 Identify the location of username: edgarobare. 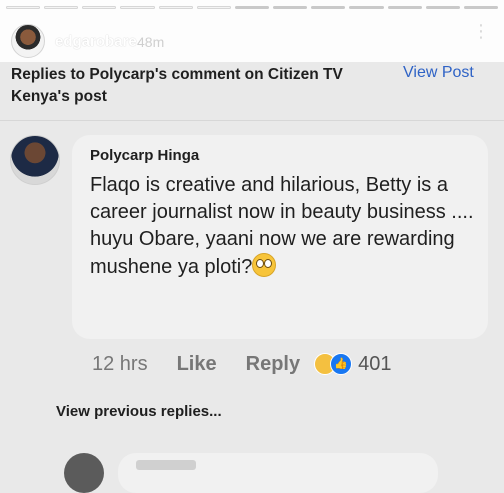
(96, 41).